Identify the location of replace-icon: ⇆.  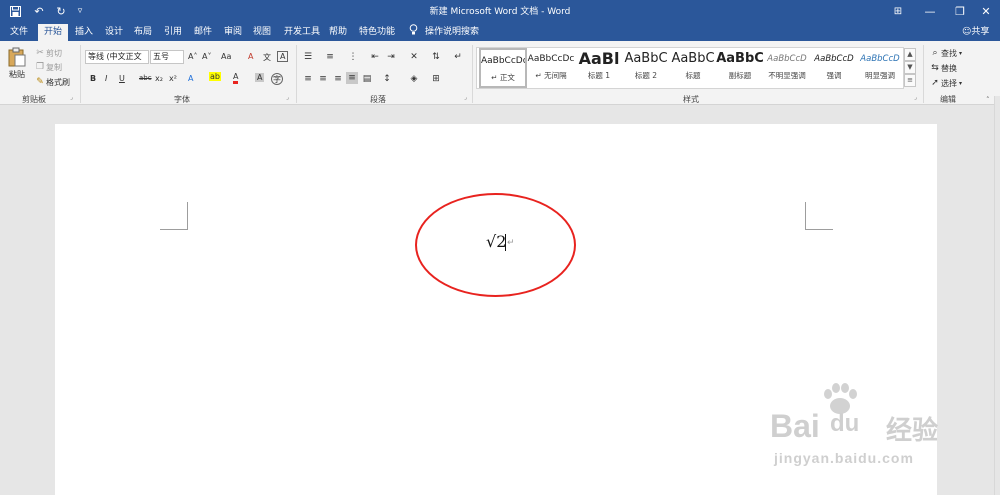
(935, 68).